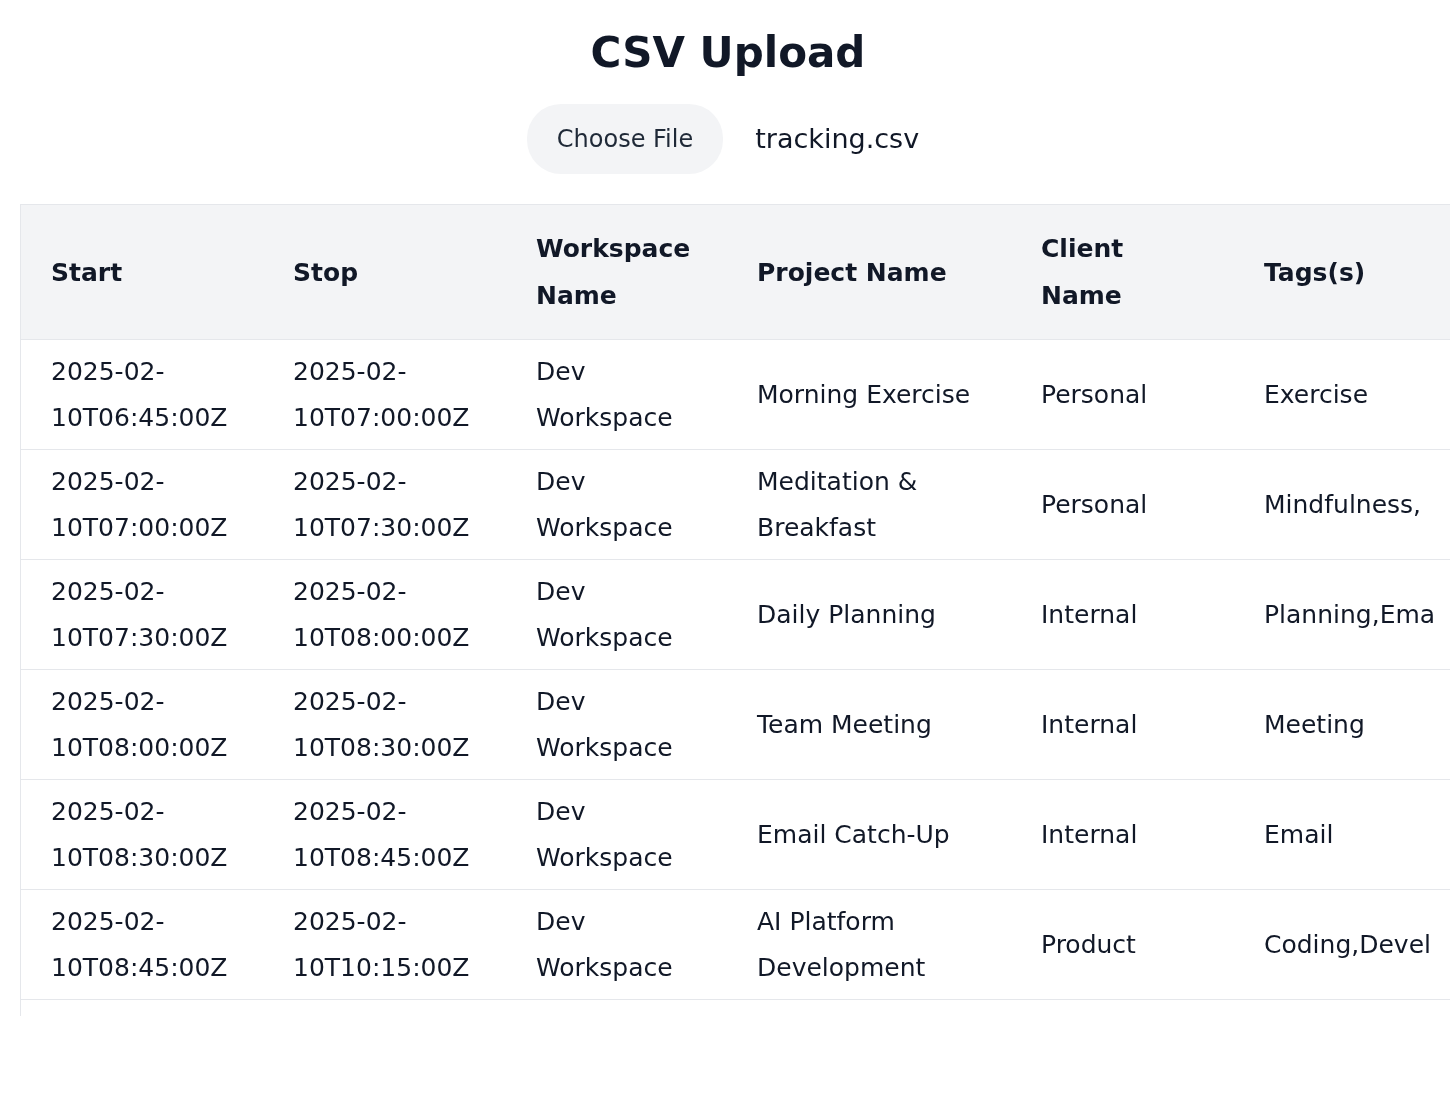 This screenshot has height=1109, width=1456. Describe the element at coordinates (613, 272) in the screenshot. I see `column-header: Workspace Name` at that location.